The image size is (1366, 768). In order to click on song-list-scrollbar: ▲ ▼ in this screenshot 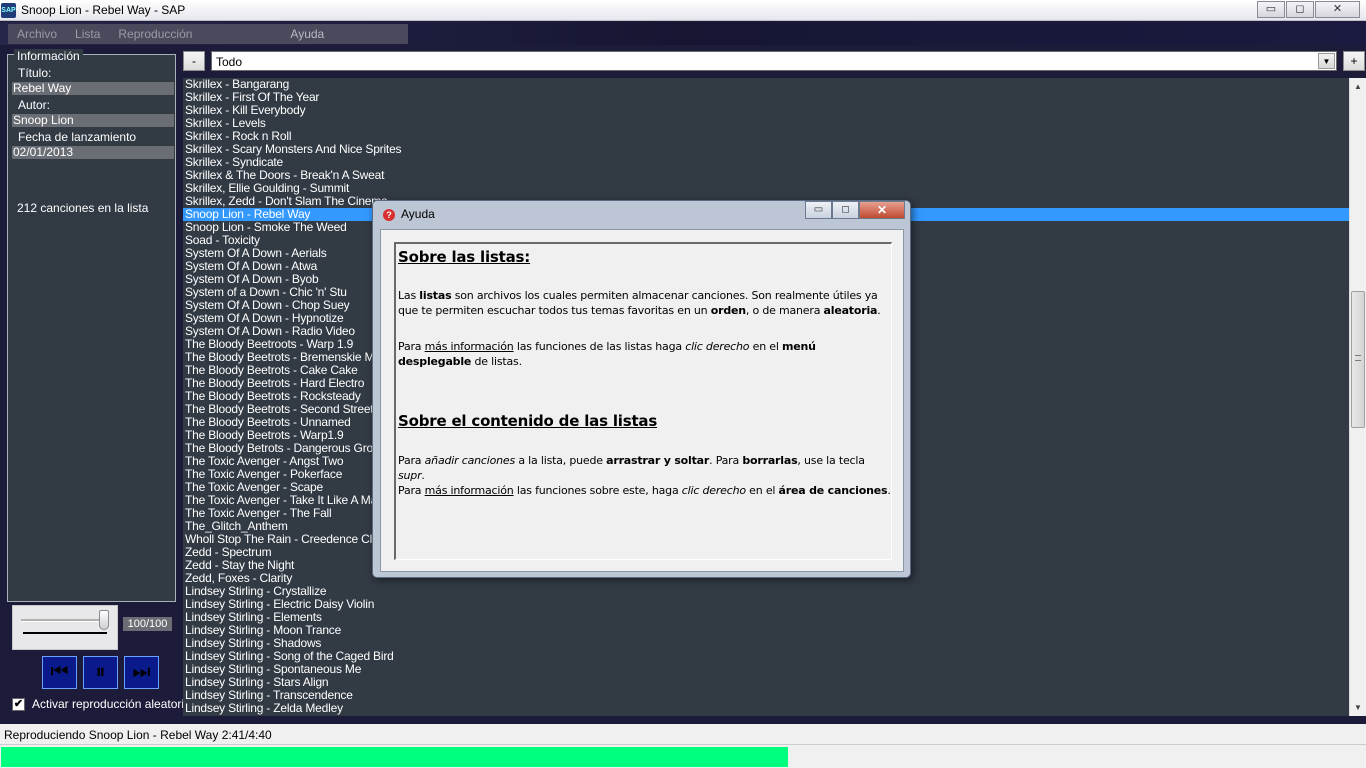, I will do `click(1357, 397)`.